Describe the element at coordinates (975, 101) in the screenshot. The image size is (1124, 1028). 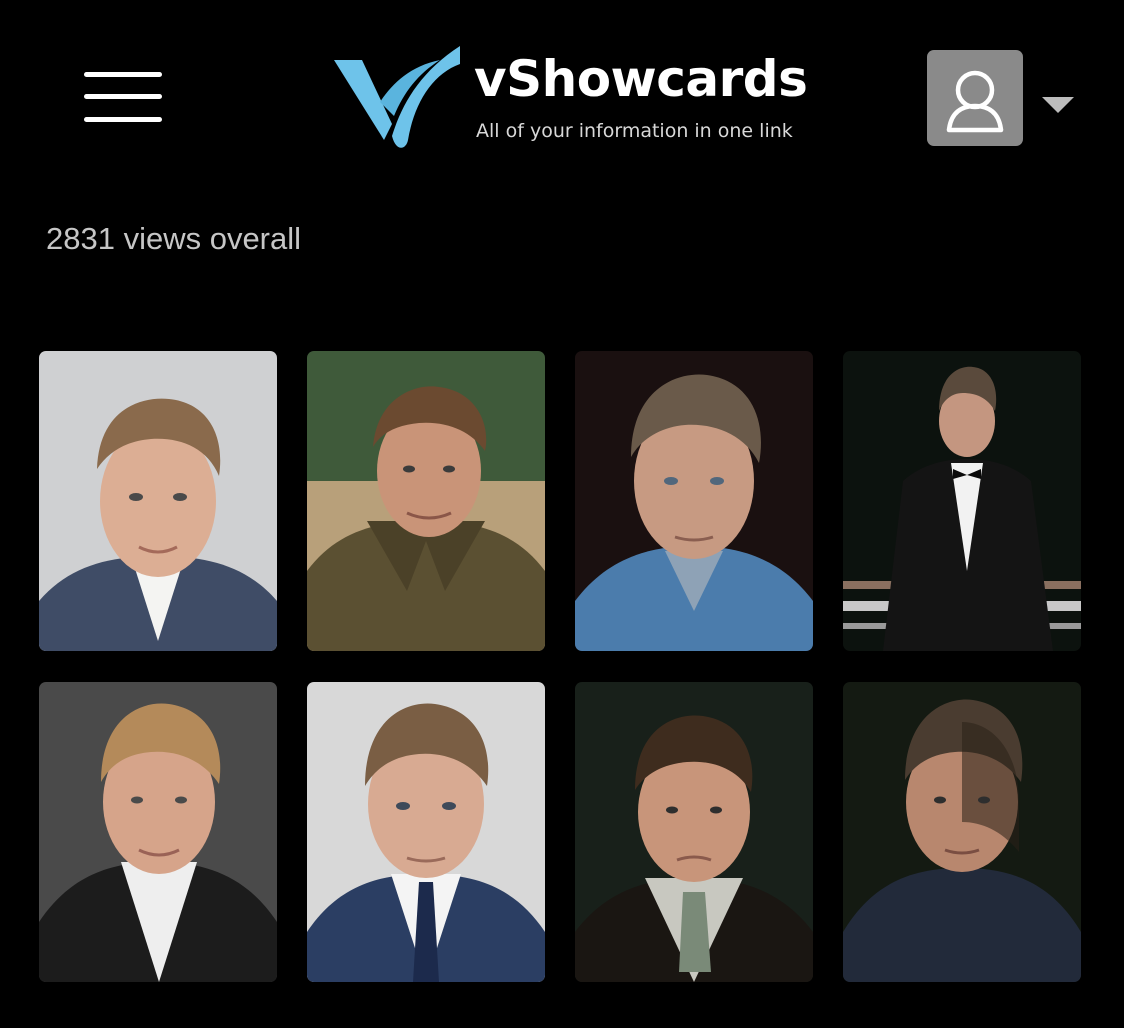
I see `user-icon` at that location.